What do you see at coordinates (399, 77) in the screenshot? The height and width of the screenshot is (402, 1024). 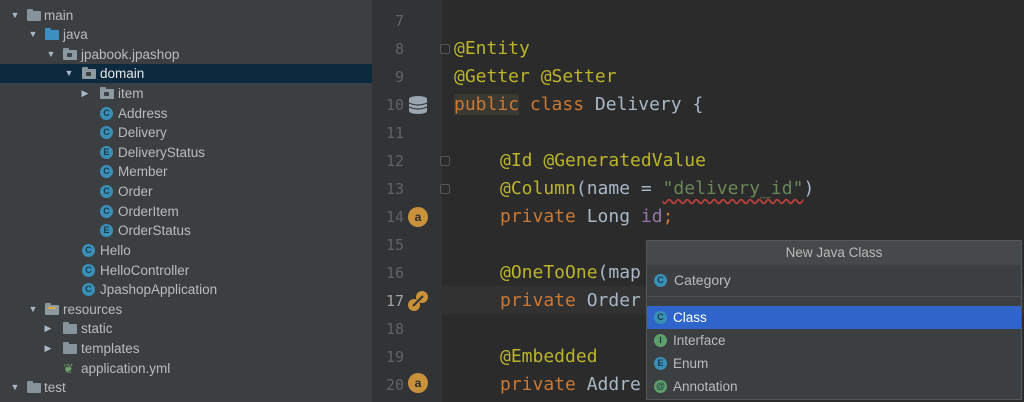 I see `line-number: 9` at bounding box center [399, 77].